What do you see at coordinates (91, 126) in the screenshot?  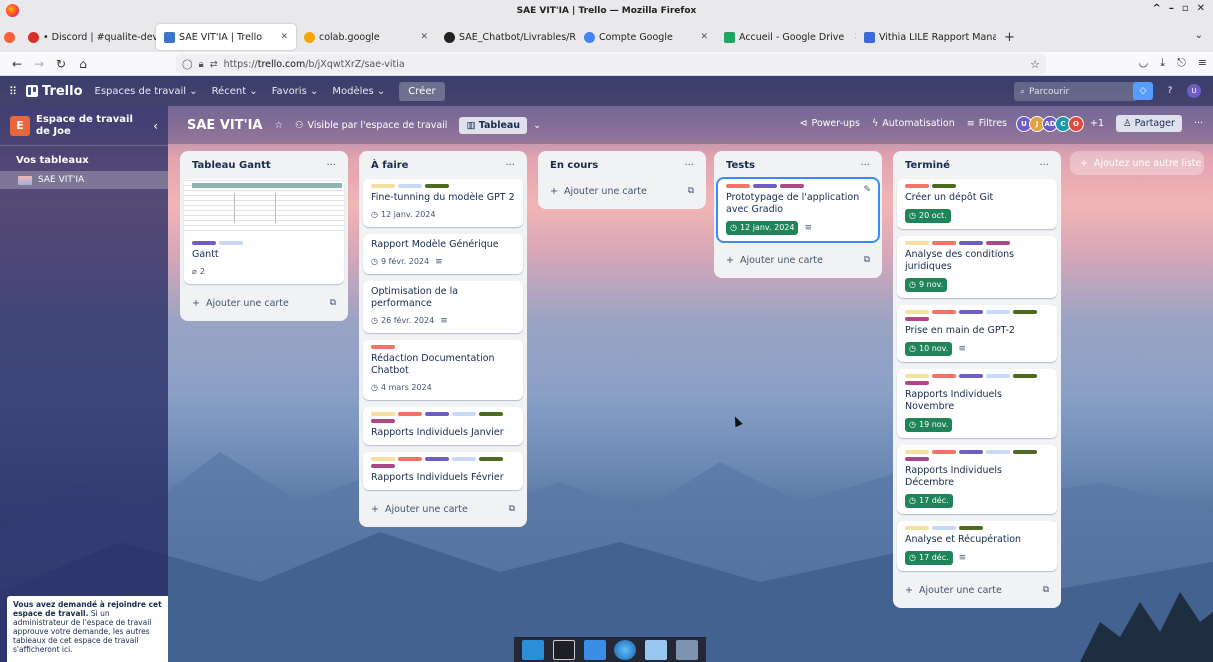 I see `workspace-name: Espace de travail de Joe` at bounding box center [91, 126].